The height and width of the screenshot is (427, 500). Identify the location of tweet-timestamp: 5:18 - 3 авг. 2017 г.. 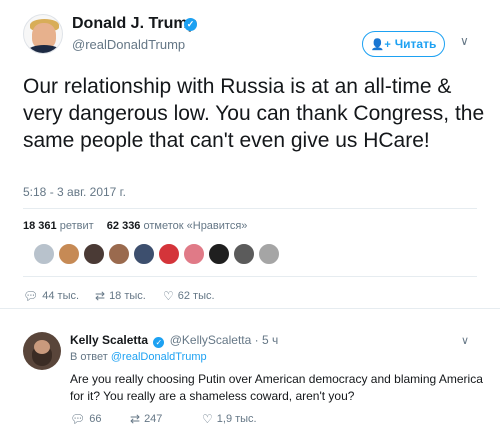
(74, 192).